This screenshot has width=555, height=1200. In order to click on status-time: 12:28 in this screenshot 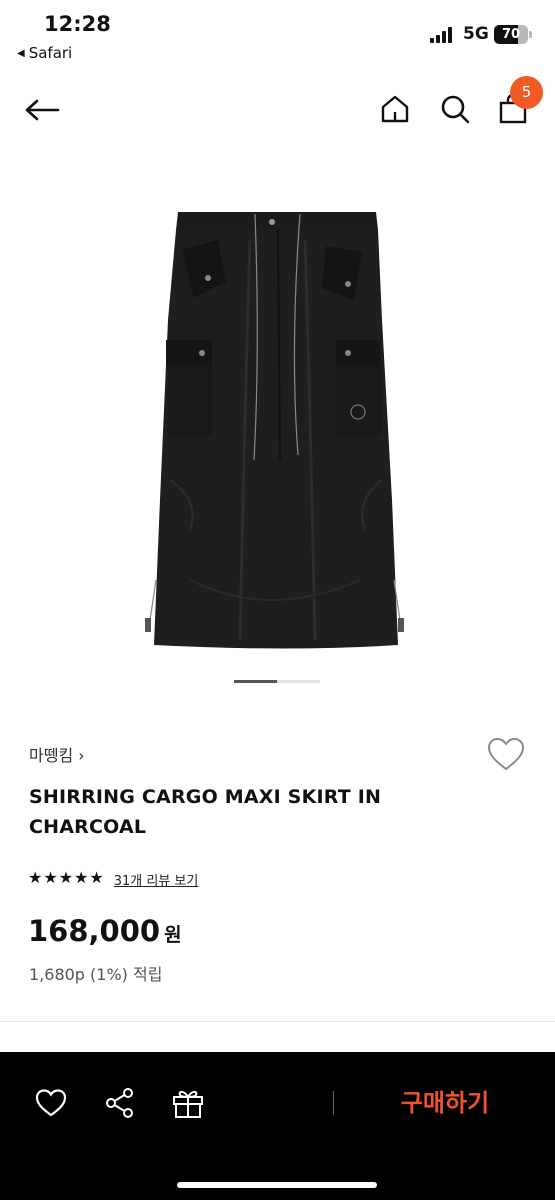, I will do `click(77, 24)`.